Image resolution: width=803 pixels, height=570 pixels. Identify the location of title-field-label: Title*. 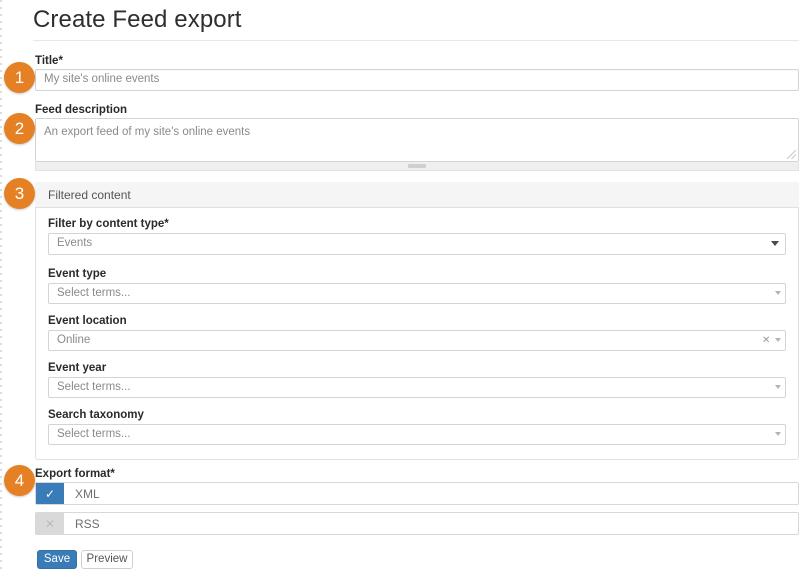
(49, 61).